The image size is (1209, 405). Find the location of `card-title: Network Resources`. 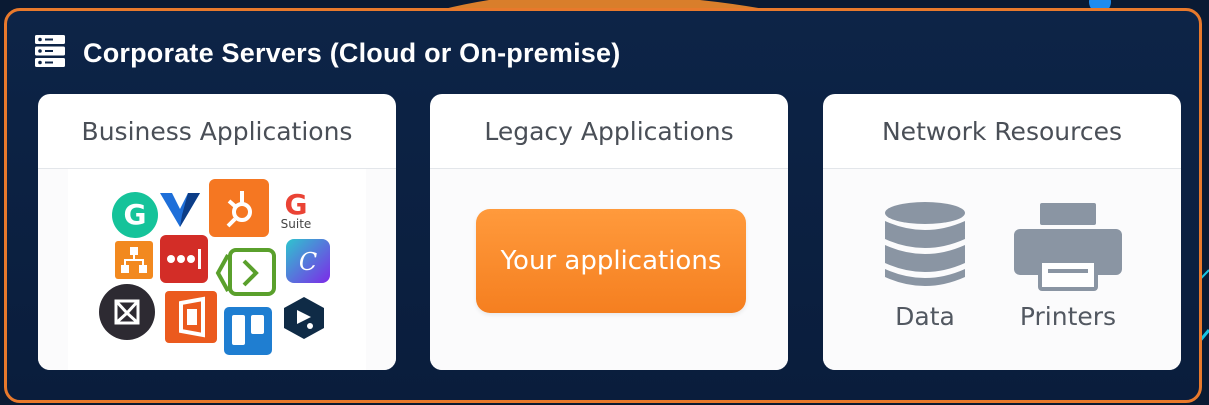

card-title: Network Resources is located at coordinates (1002, 131).